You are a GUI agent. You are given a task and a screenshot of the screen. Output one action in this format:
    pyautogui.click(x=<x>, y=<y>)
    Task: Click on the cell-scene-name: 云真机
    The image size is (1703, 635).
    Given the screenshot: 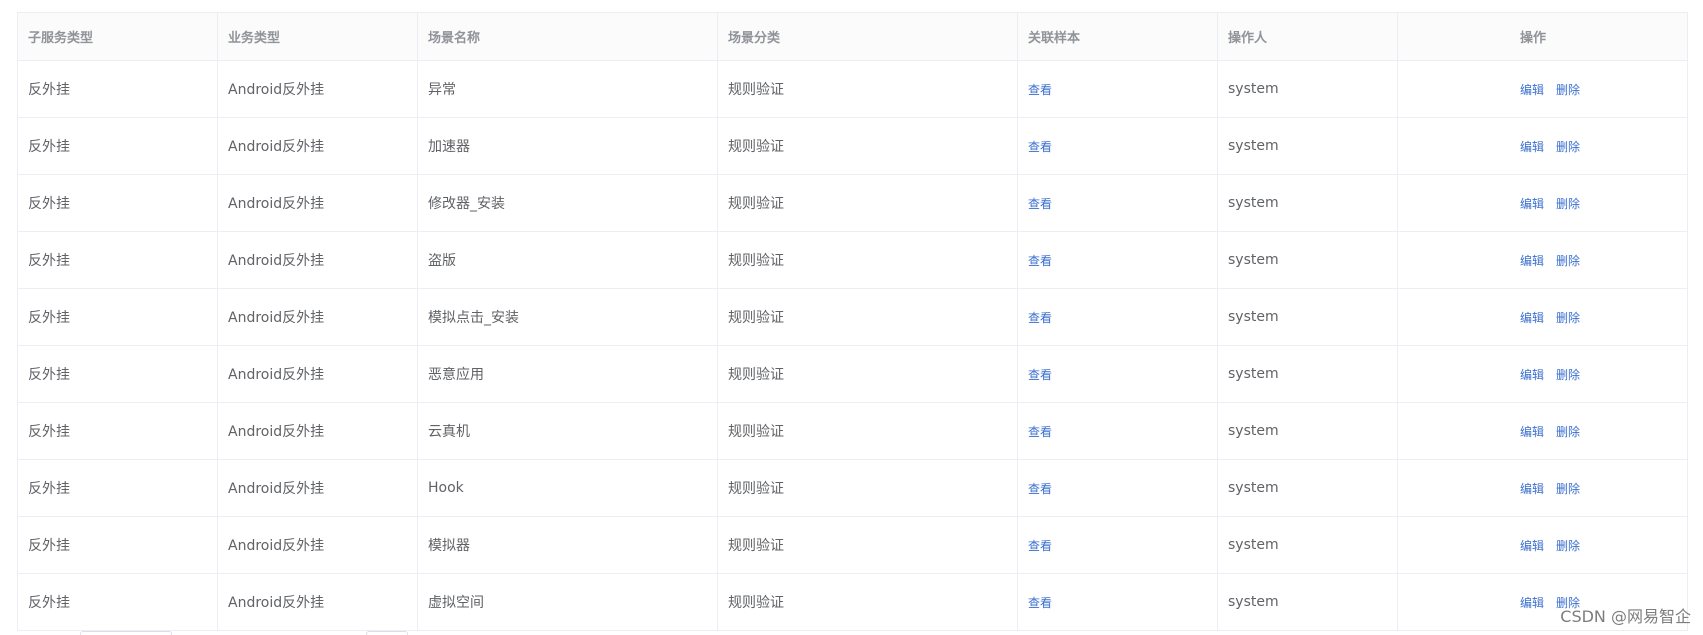 What is the action you would take?
    pyautogui.click(x=567, y=431)
    